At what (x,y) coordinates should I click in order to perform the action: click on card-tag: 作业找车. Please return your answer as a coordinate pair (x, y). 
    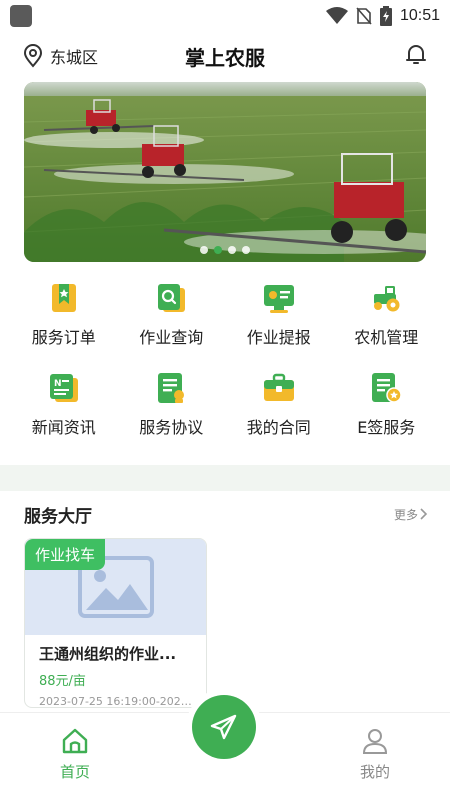
    Looking at the image, I should click on (65, 554).